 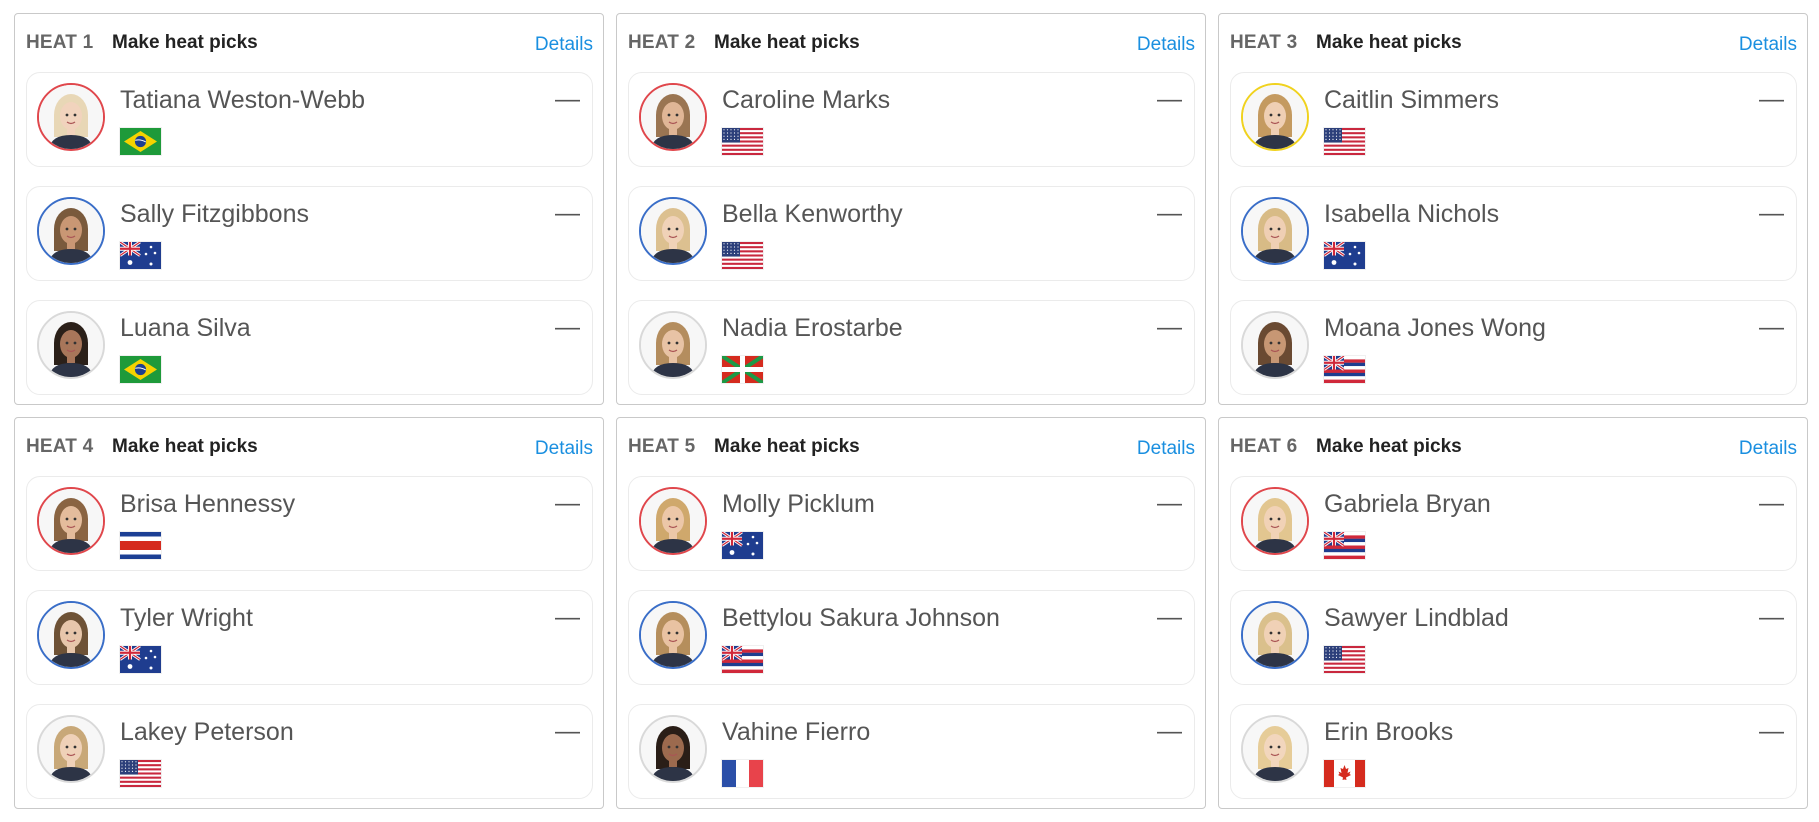 I want to click on surfer-name: Tatiana Weston-Webb, so click(x=243, y=100).